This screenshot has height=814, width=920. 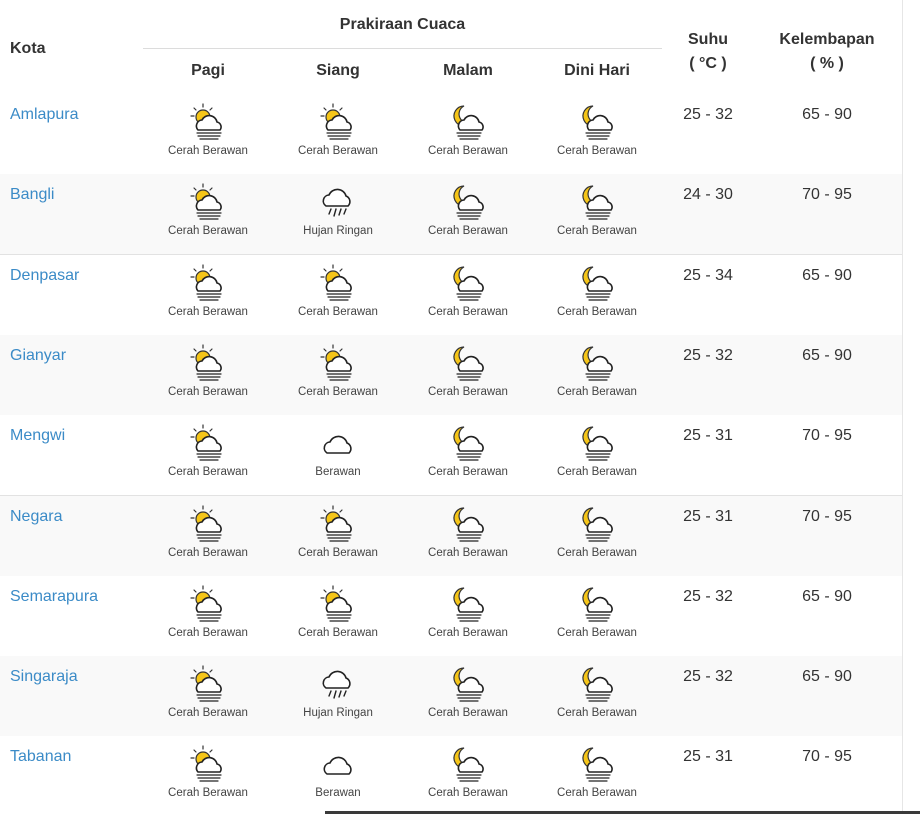 I want to click on city-link: Semarapura, so click(x=54, y=597).